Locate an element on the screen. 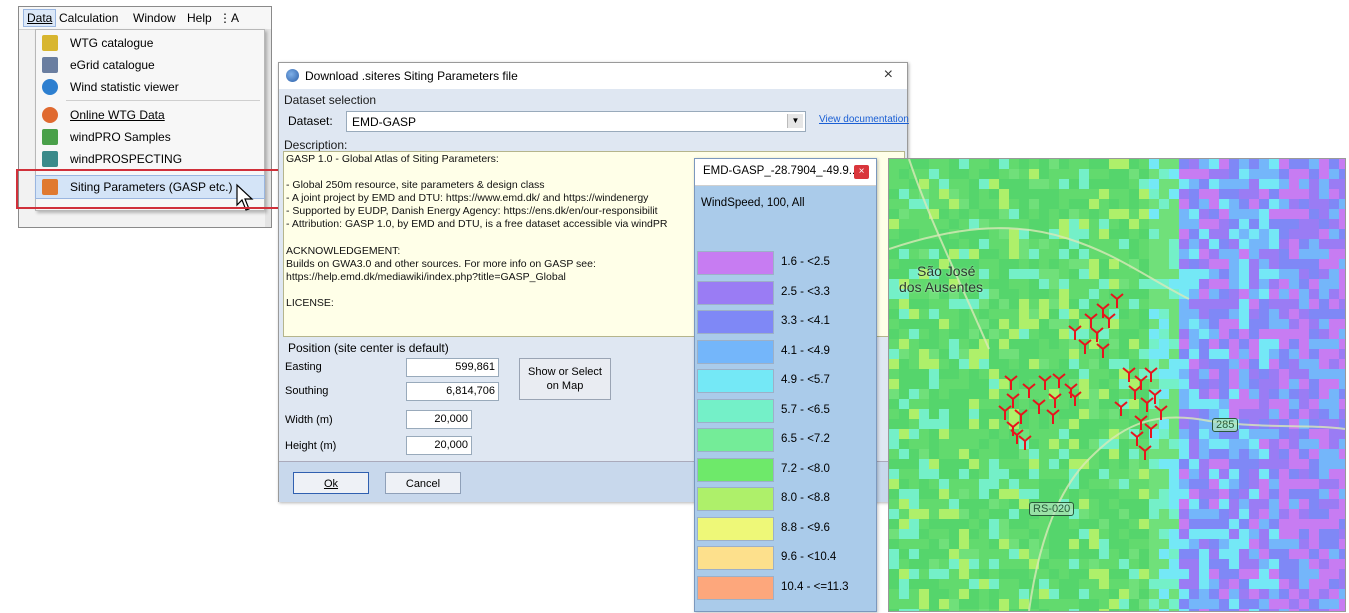 This screenshot has width=1349, height=613. menu-window: Window is located at coordinates (154, 18).